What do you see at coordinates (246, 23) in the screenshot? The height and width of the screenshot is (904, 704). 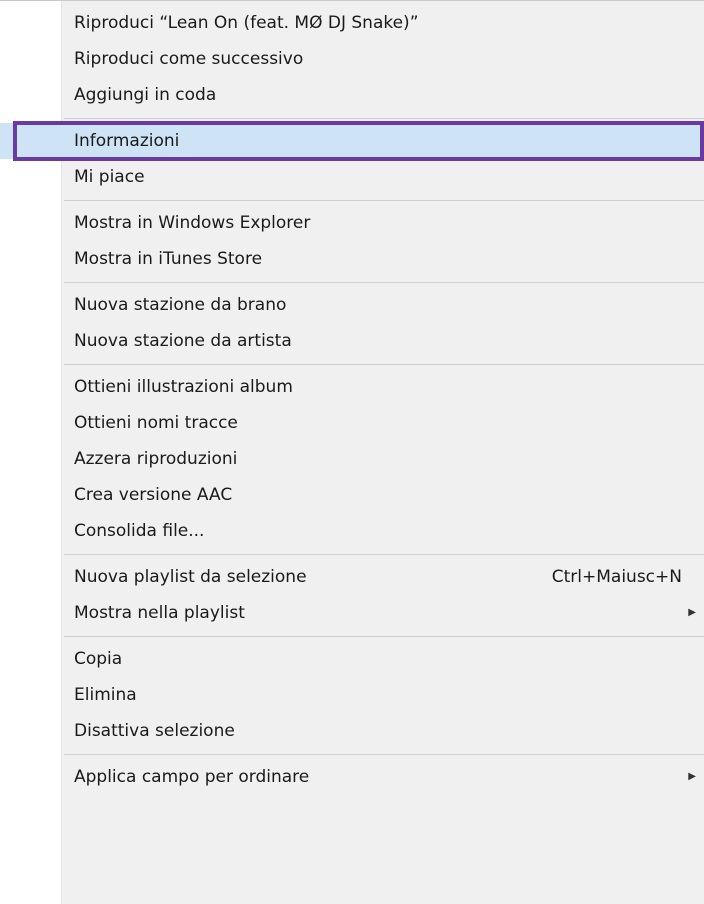 I see `menu-item-label: Riproduci “Lean On (feat. MØ DJ Snake)”` at bounding box center [246, 23].